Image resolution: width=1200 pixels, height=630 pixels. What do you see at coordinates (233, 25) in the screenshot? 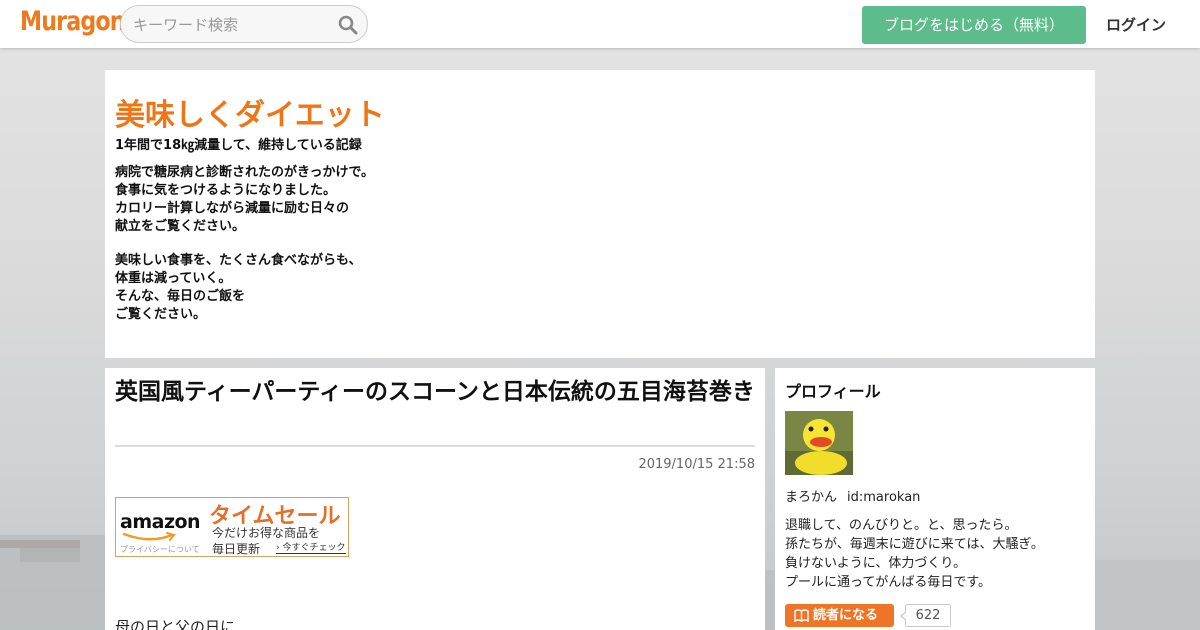
I see `search-input` at bounding box center [233, 25].